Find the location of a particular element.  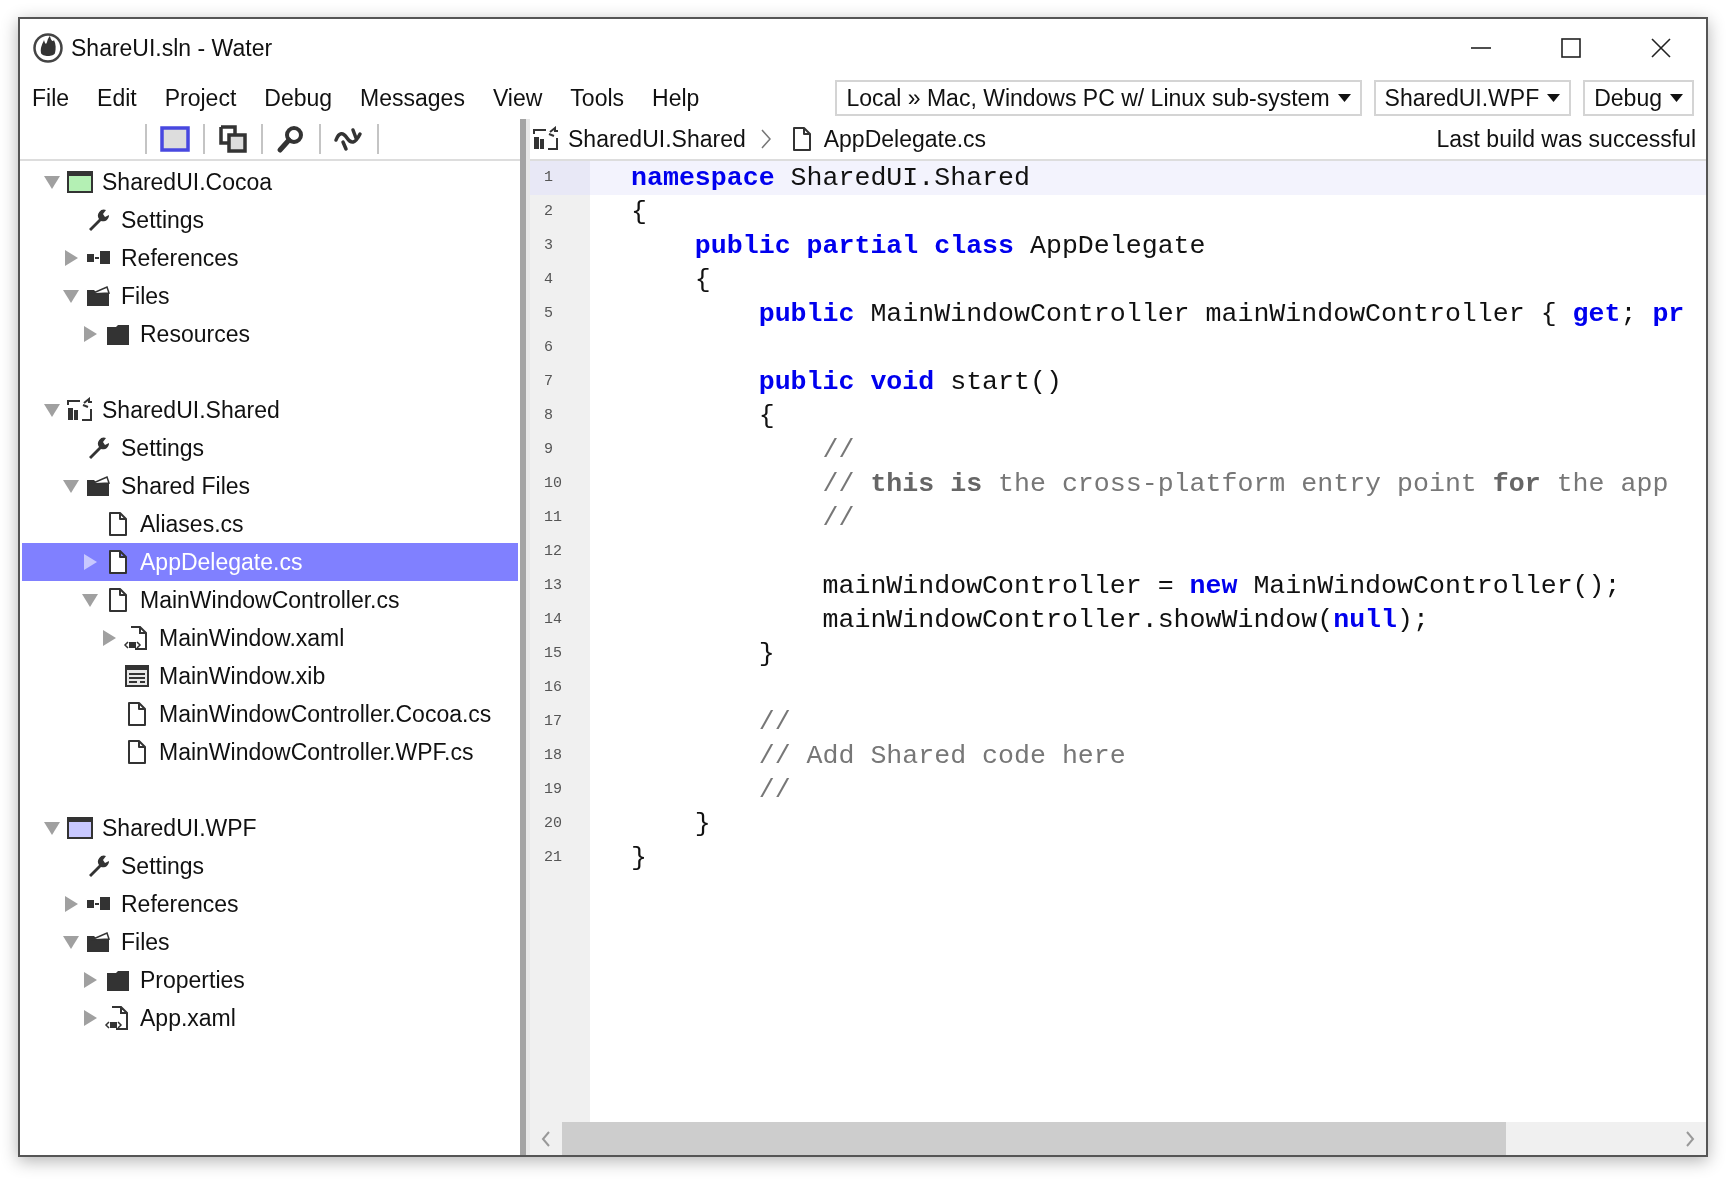

line-number: 12 is located at coordinates (553, 552).